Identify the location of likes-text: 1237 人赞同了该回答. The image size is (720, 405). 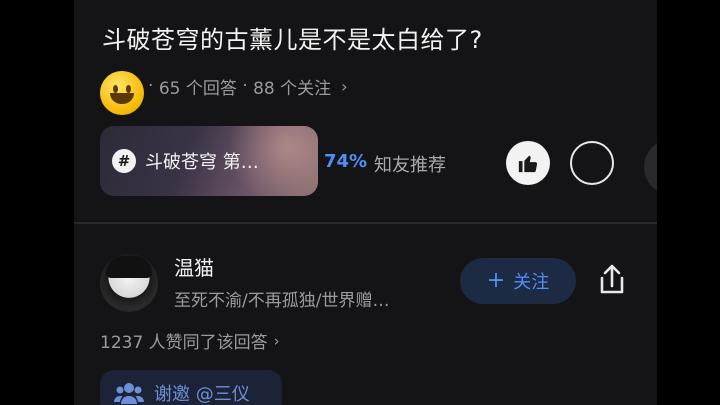
(184, 343).